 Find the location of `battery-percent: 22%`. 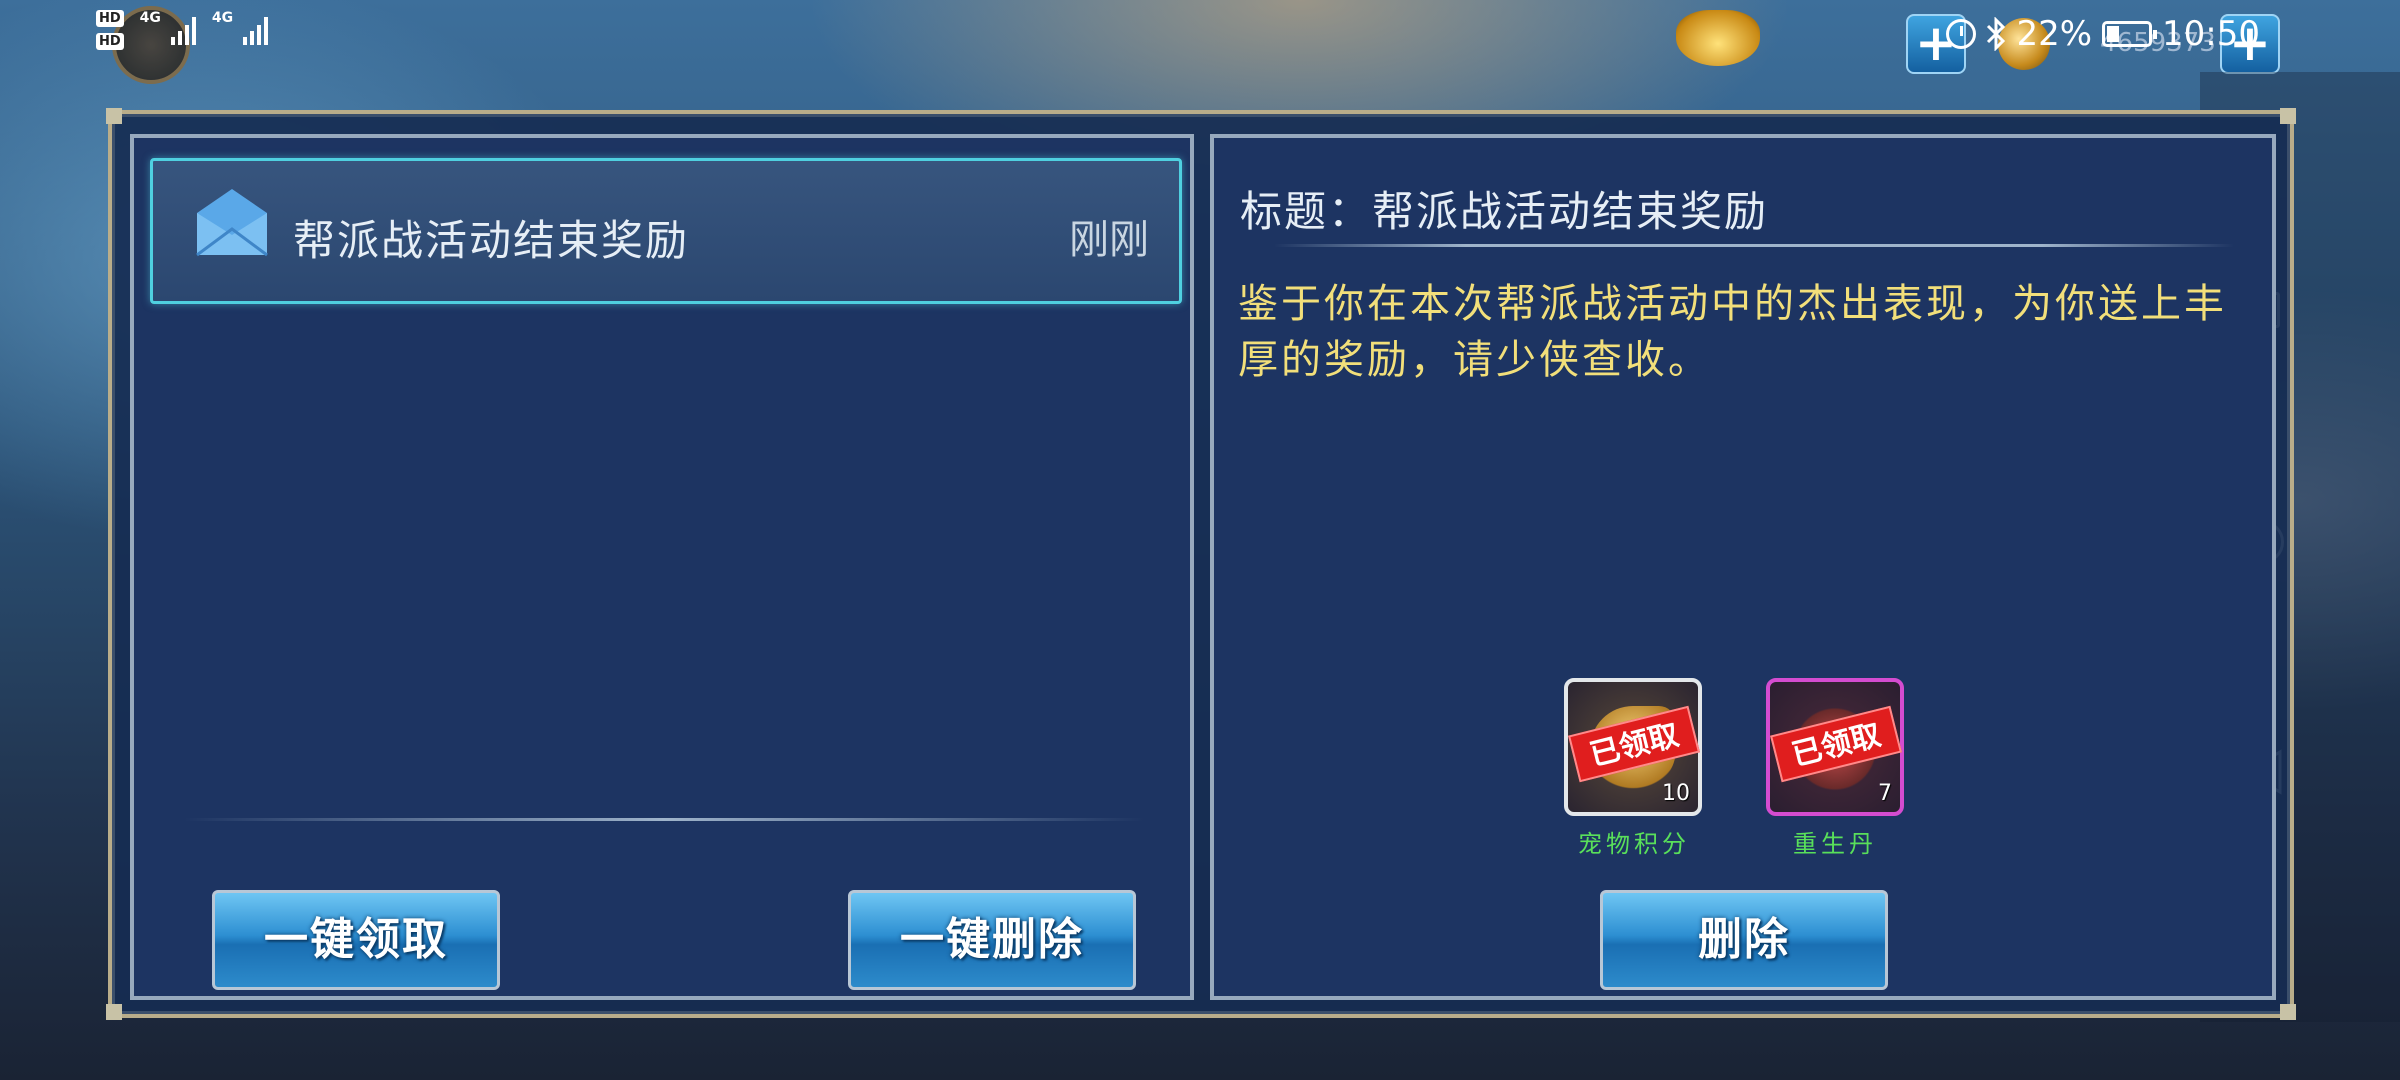

battery-percent: 22% is located at coordinates (2054, 34).